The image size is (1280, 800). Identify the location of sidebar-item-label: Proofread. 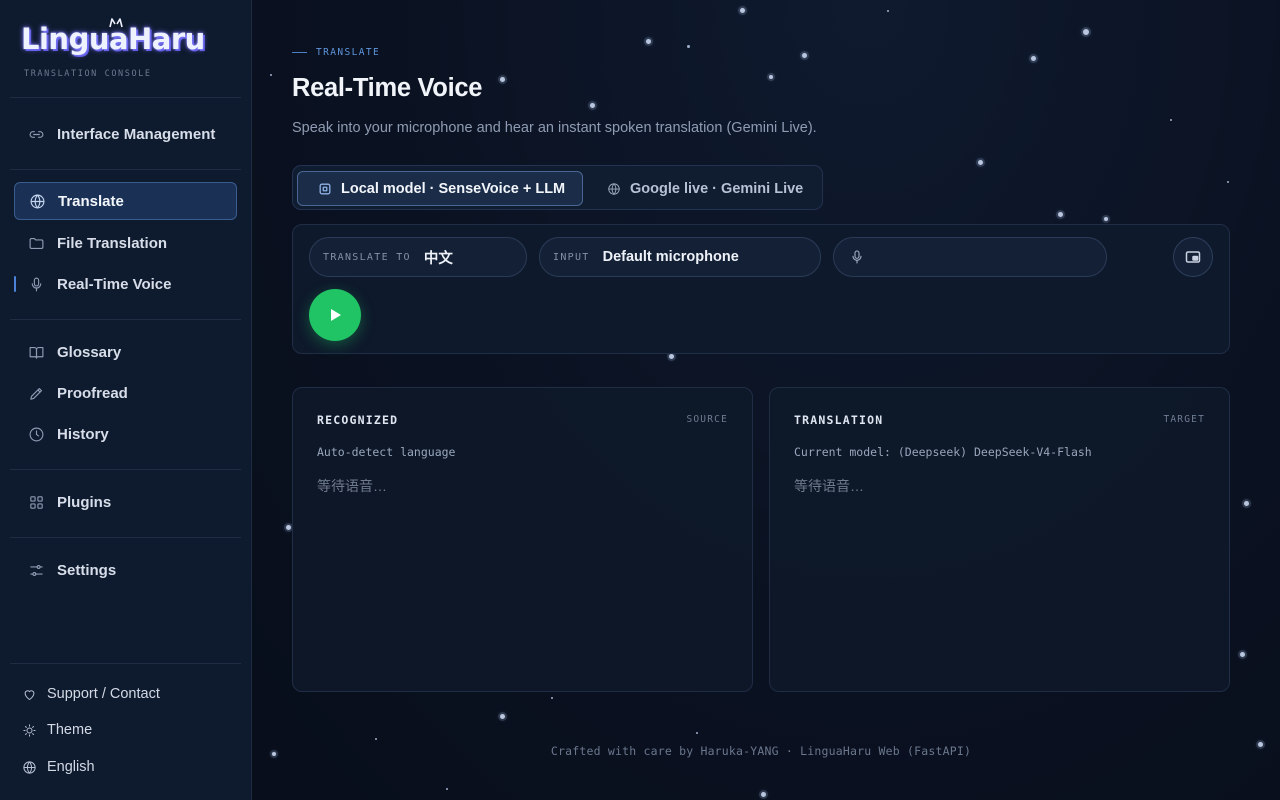
(92, 393).